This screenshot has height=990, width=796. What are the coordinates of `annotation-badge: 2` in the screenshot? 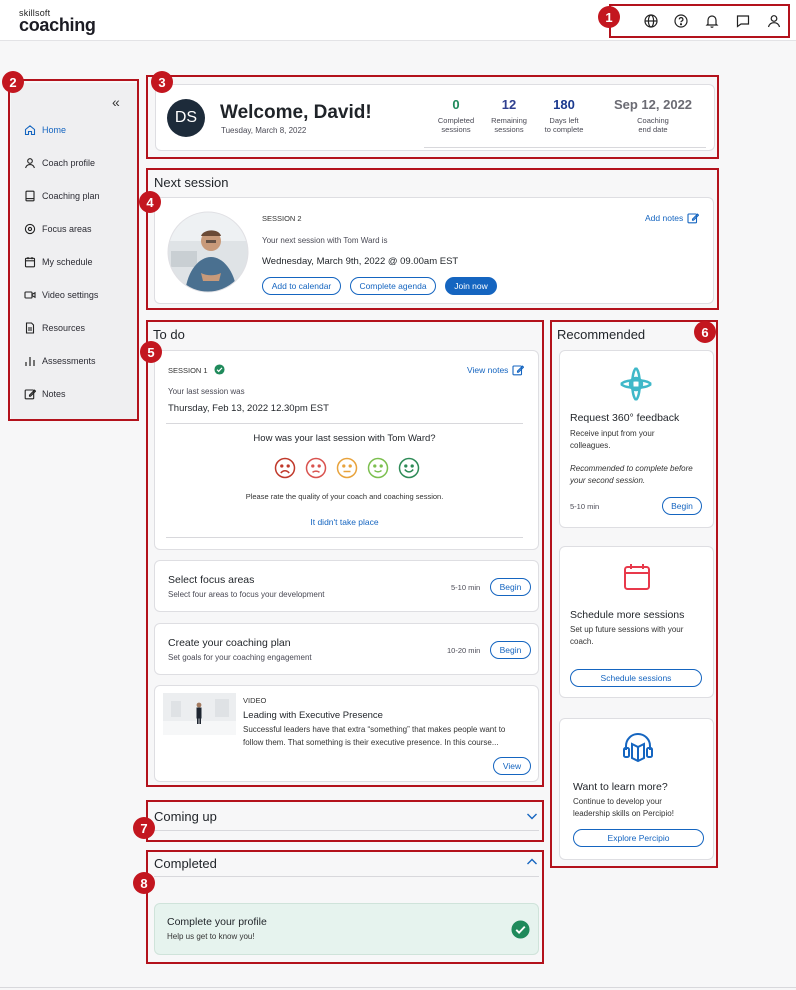 It's located at (13, 82).